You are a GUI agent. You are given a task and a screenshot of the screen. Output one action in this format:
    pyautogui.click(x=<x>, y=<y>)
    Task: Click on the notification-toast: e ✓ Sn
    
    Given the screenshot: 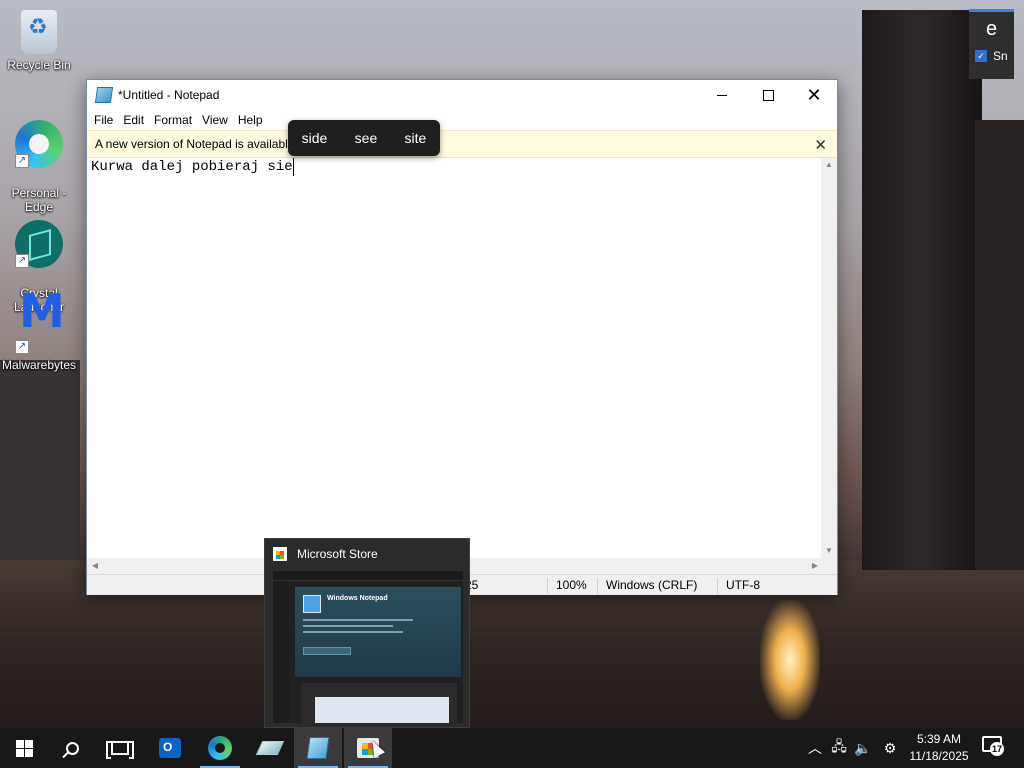 What is the action you would take?
    pyautogui.click(x=991, y=44)
    